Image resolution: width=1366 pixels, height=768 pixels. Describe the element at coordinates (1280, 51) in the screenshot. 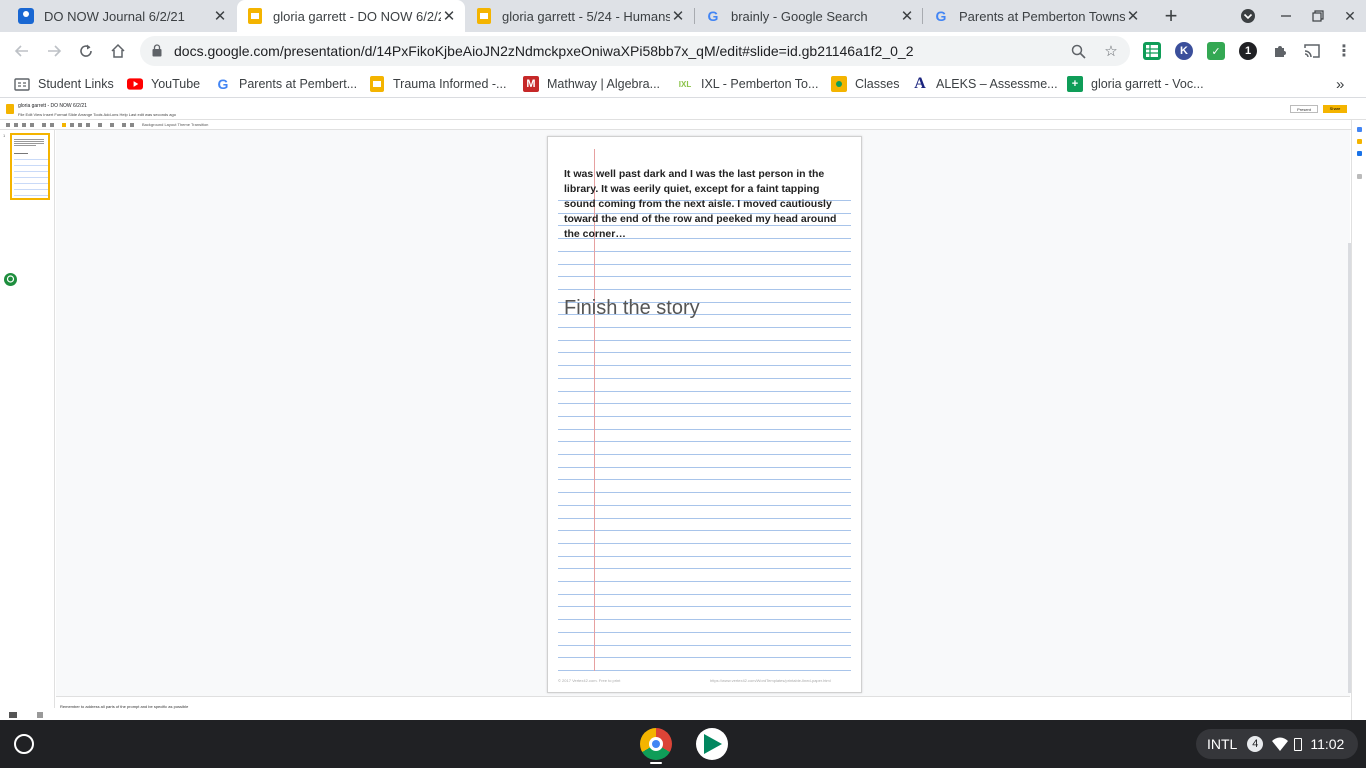

I see `extensions-puzzle-icon` at that location.